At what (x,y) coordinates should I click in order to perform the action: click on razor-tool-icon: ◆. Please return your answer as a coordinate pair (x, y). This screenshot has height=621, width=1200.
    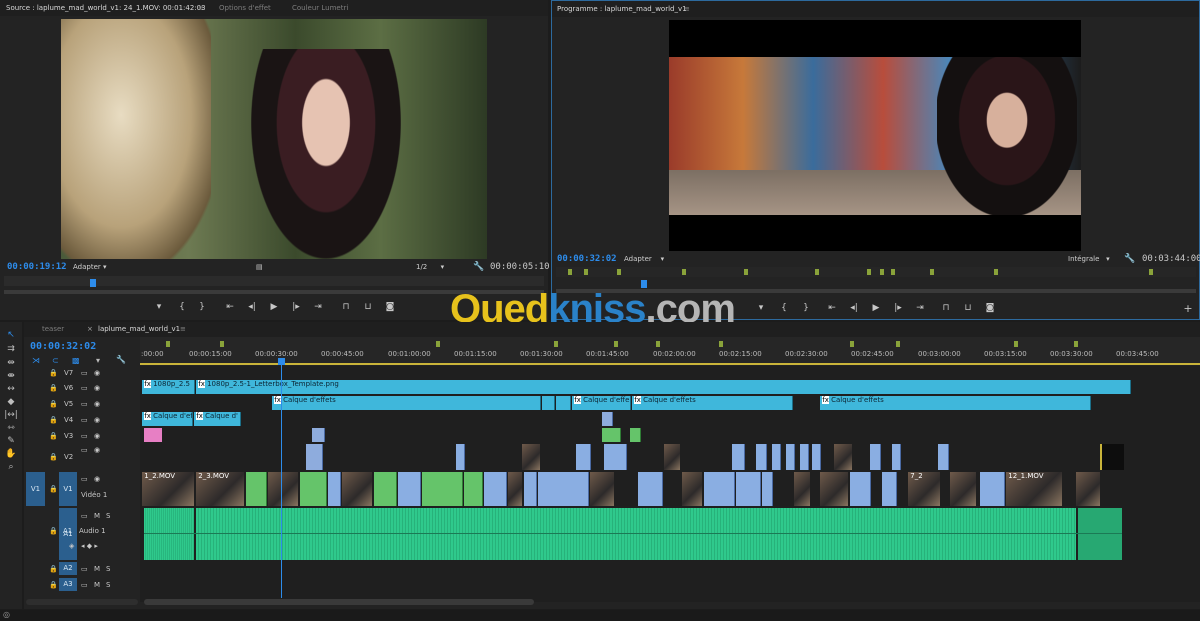
    Looking at the image, I should click on (11, 403).